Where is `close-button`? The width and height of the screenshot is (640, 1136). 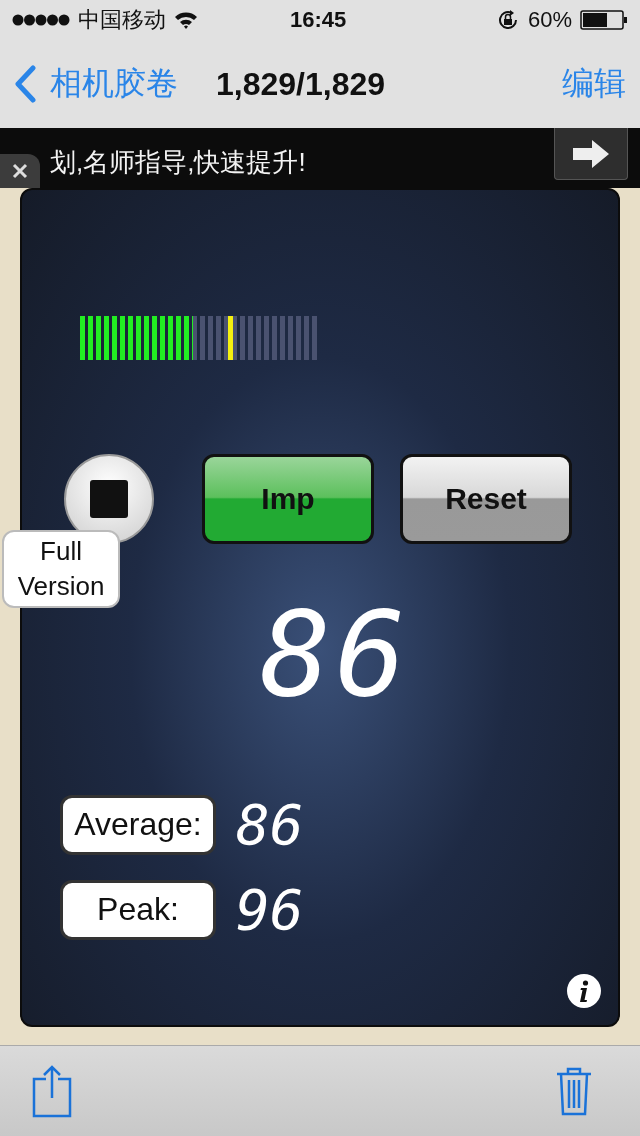
close-button is located at coordinates (20, 171).